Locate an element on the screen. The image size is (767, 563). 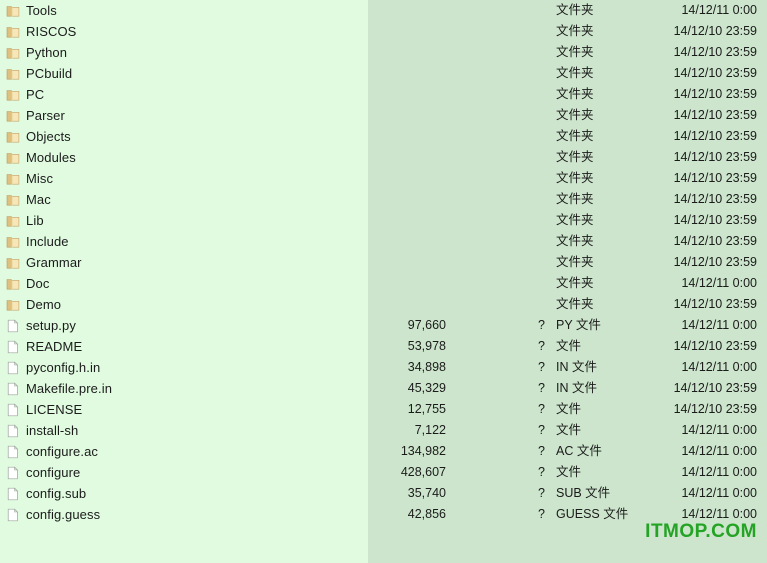
file-row: README 53,978? 文件 14/12/10 23:59 is located at coordinates (383, 346).